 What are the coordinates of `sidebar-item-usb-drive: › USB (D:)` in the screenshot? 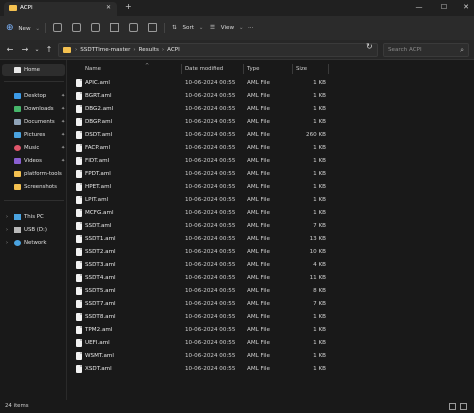 It's located at (33, 230).